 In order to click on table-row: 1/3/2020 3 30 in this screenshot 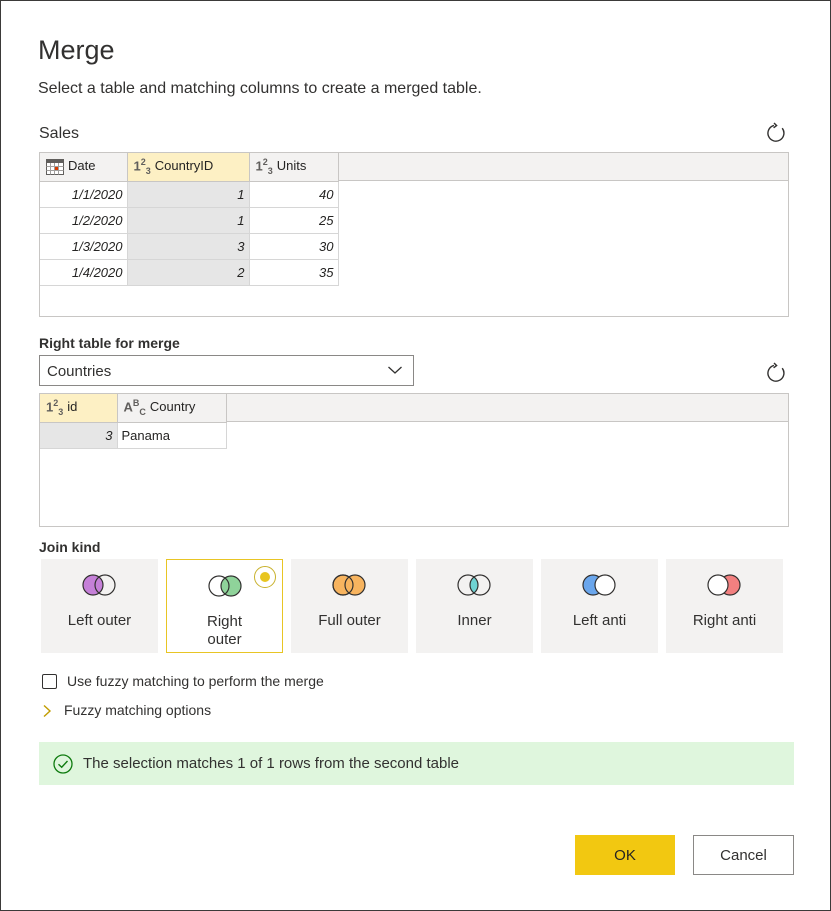, I will do `click(189, 246)`.